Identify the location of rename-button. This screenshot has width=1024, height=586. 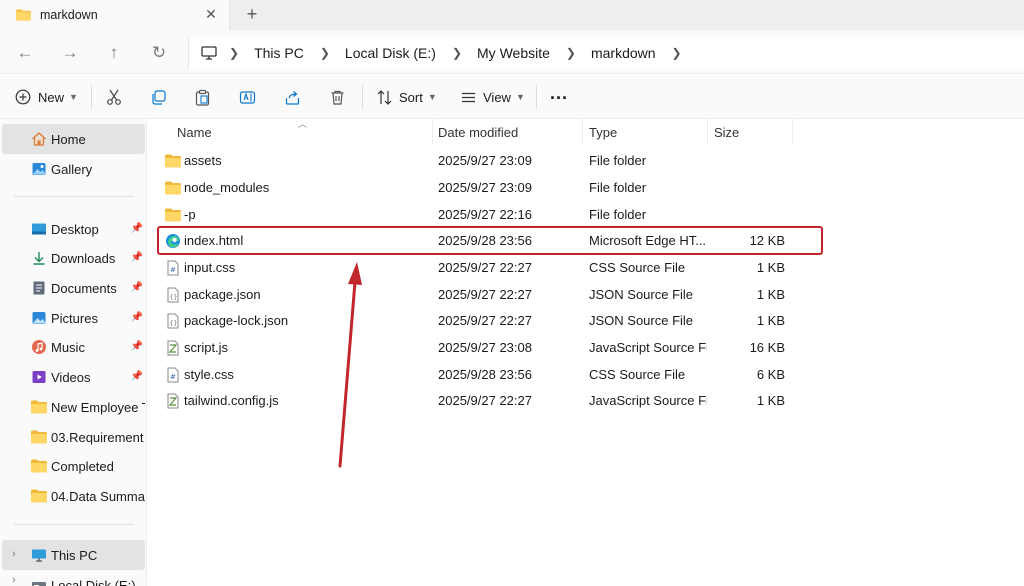
(247, 97).